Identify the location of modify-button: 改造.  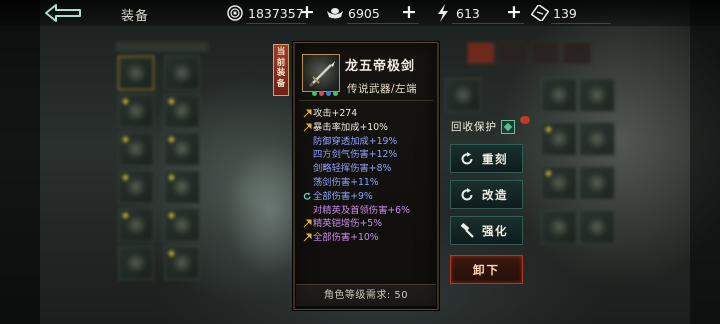
(486, 194).